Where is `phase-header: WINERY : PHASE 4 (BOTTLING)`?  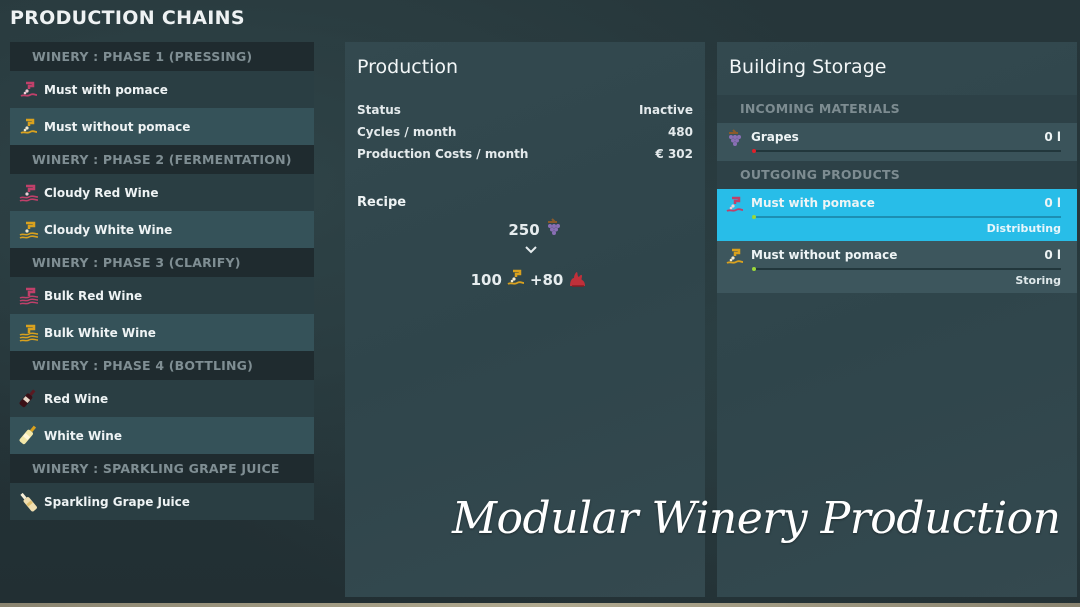
phase-header: WINERY : PHASE 4 (BOTTLING) is located at coordinates (162, 365).